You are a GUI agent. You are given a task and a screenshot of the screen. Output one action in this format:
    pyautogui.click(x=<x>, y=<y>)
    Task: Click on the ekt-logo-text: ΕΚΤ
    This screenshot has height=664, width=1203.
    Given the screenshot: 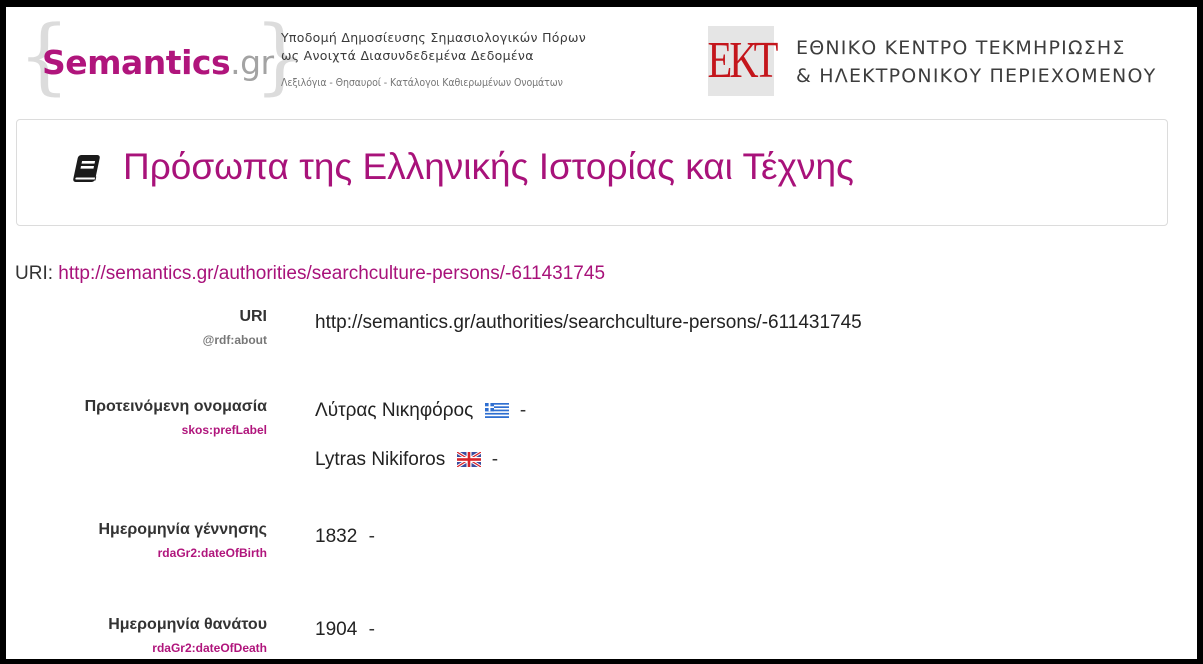 What is the action you would take?
    pyautogui.click(x=742, y=60)
    